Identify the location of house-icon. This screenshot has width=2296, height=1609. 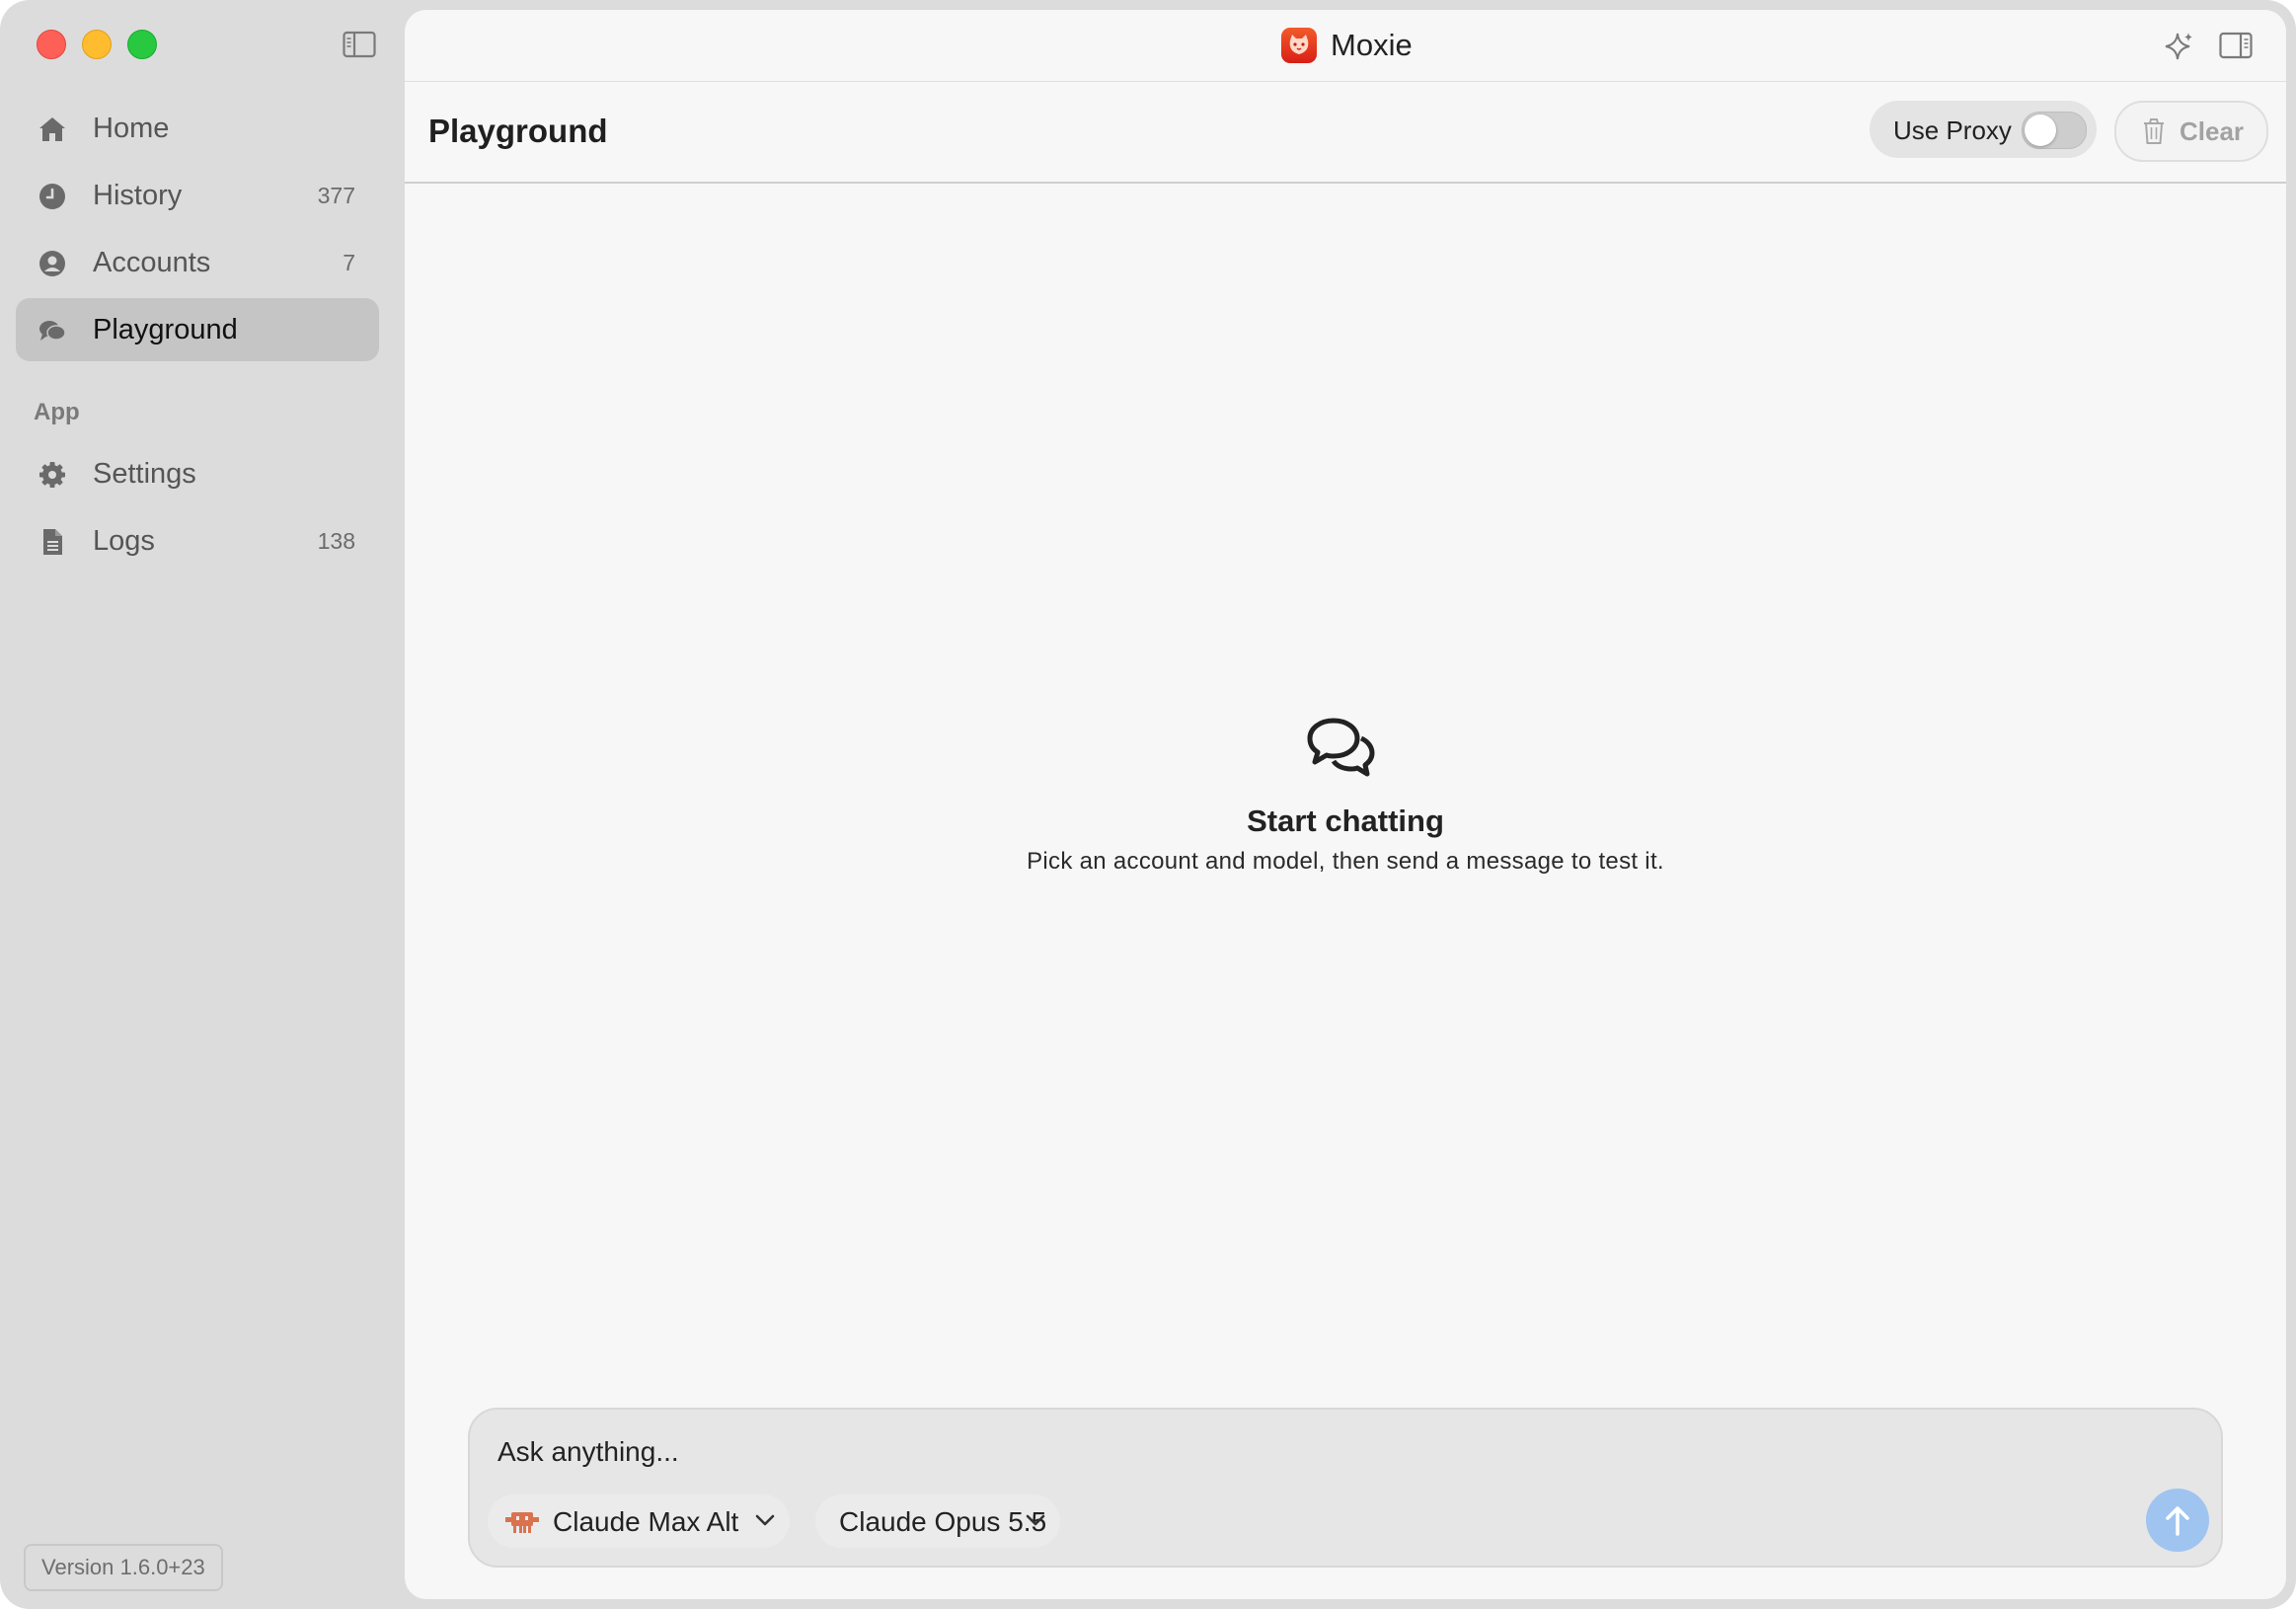
(52, 129).